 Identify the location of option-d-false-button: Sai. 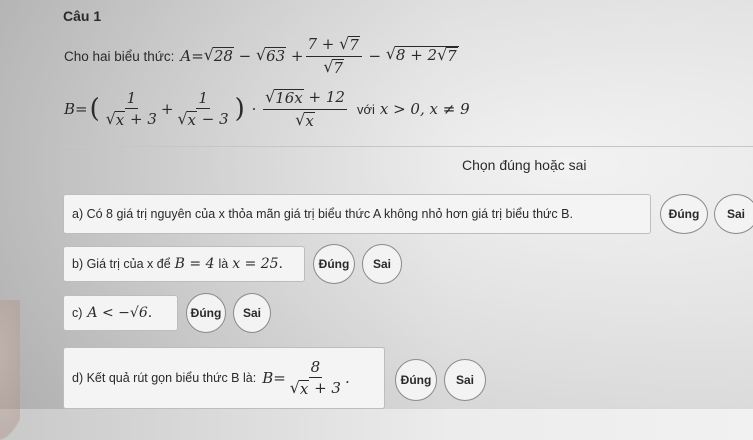
(465, 380).